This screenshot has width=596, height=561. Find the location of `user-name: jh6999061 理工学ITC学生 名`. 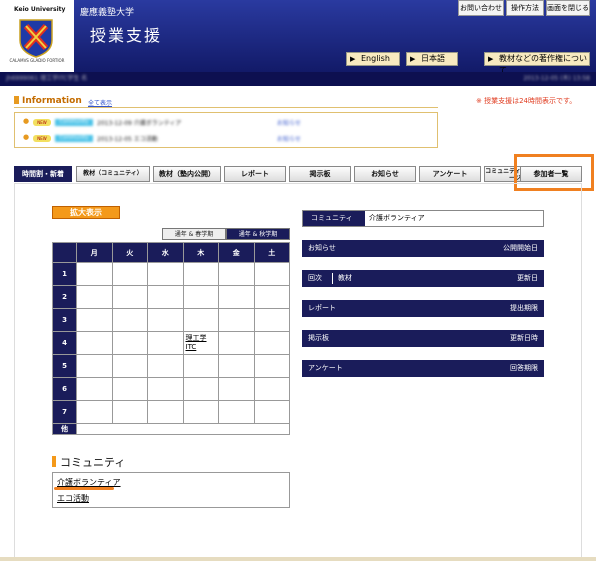

user-name: jh6999061 理工学ITC学生 名 is located at coordinates (47, 78).